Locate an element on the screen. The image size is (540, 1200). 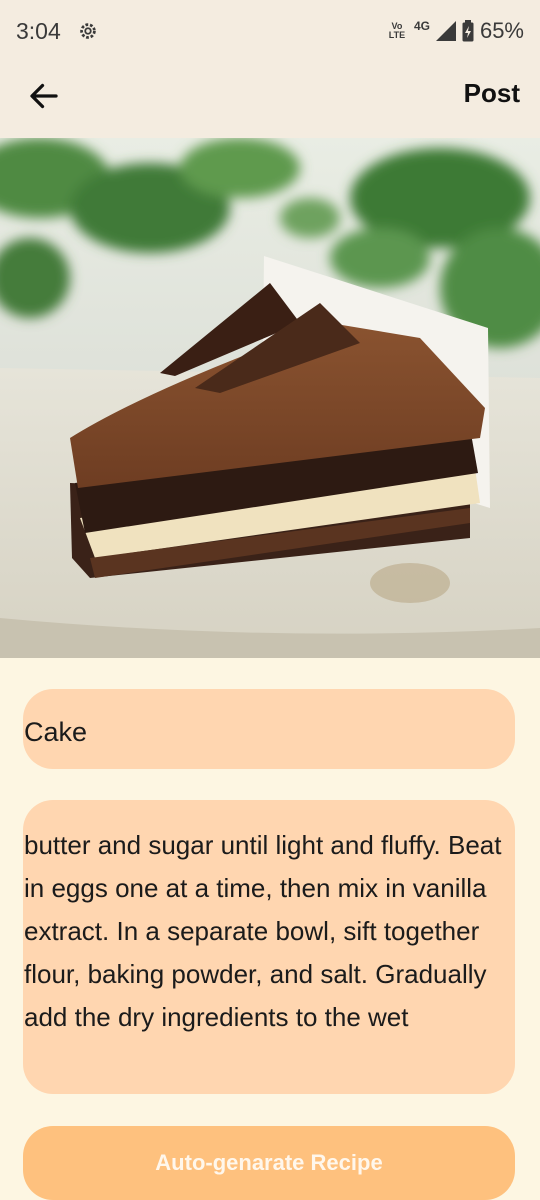
status-time: 3:04 is located at coordinates (38, 31).